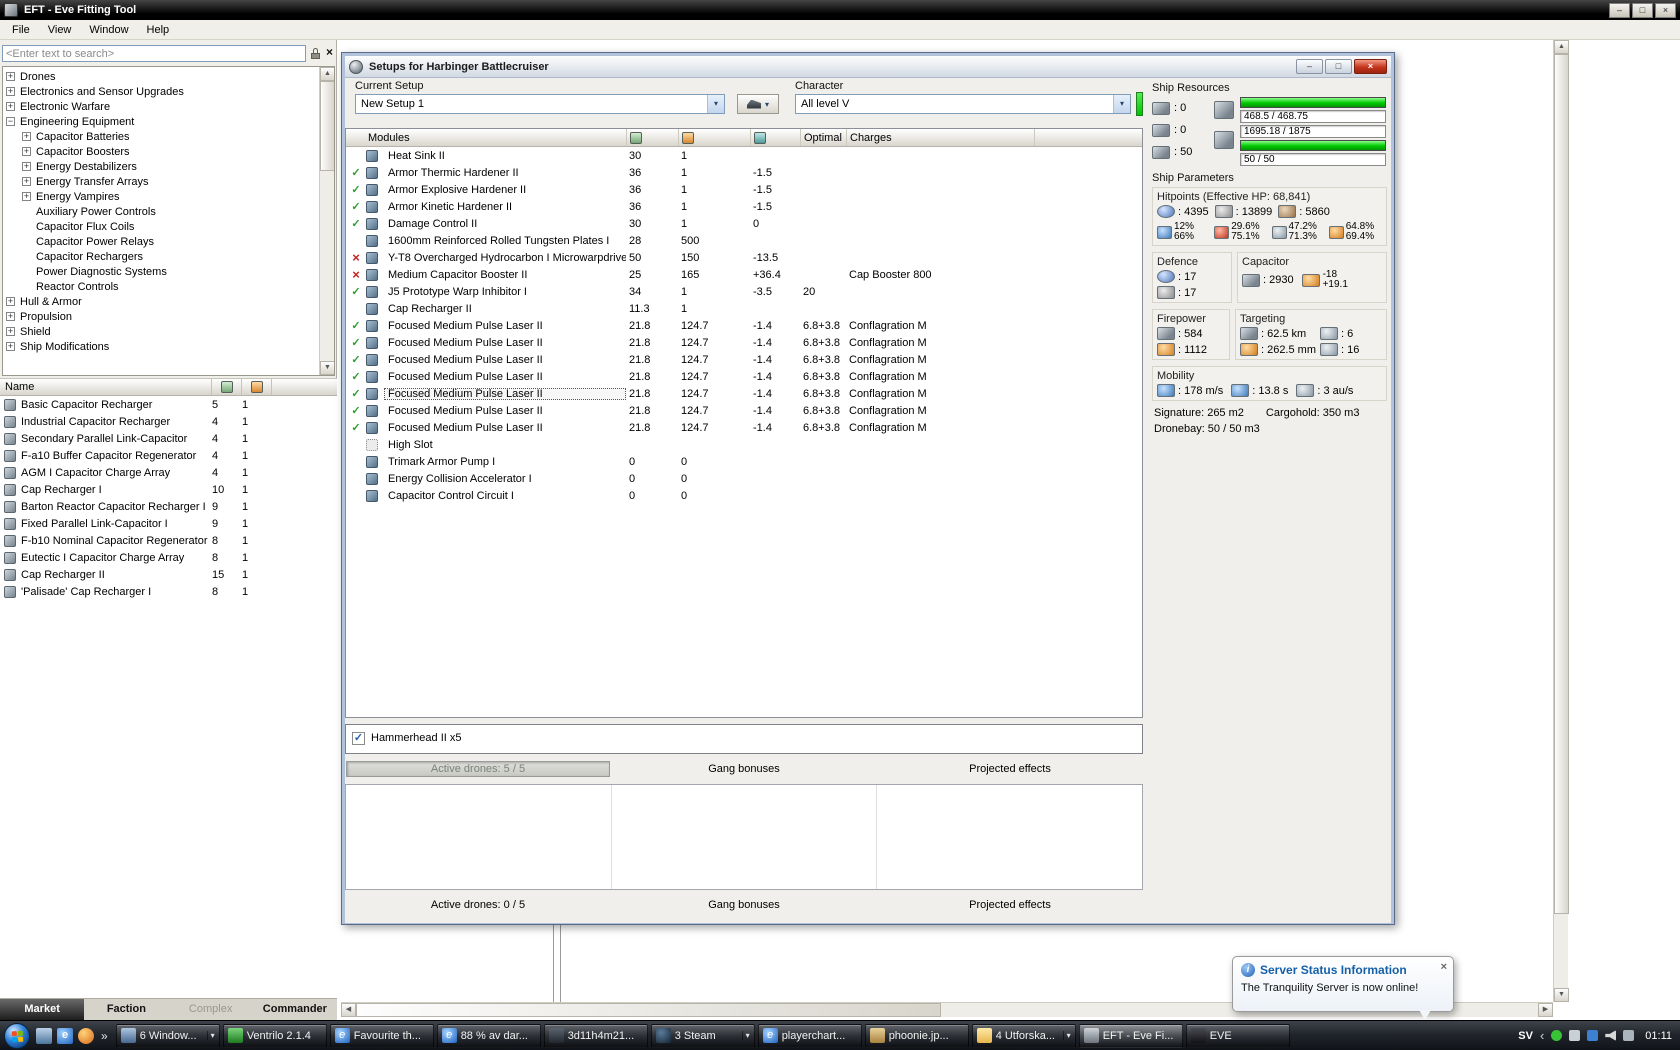 This screenshot has width=1680, height=1050. Describe the element at coordinates (160, 121) in the screenshot. I see `tree-item: Engineering Equipment` at that location.